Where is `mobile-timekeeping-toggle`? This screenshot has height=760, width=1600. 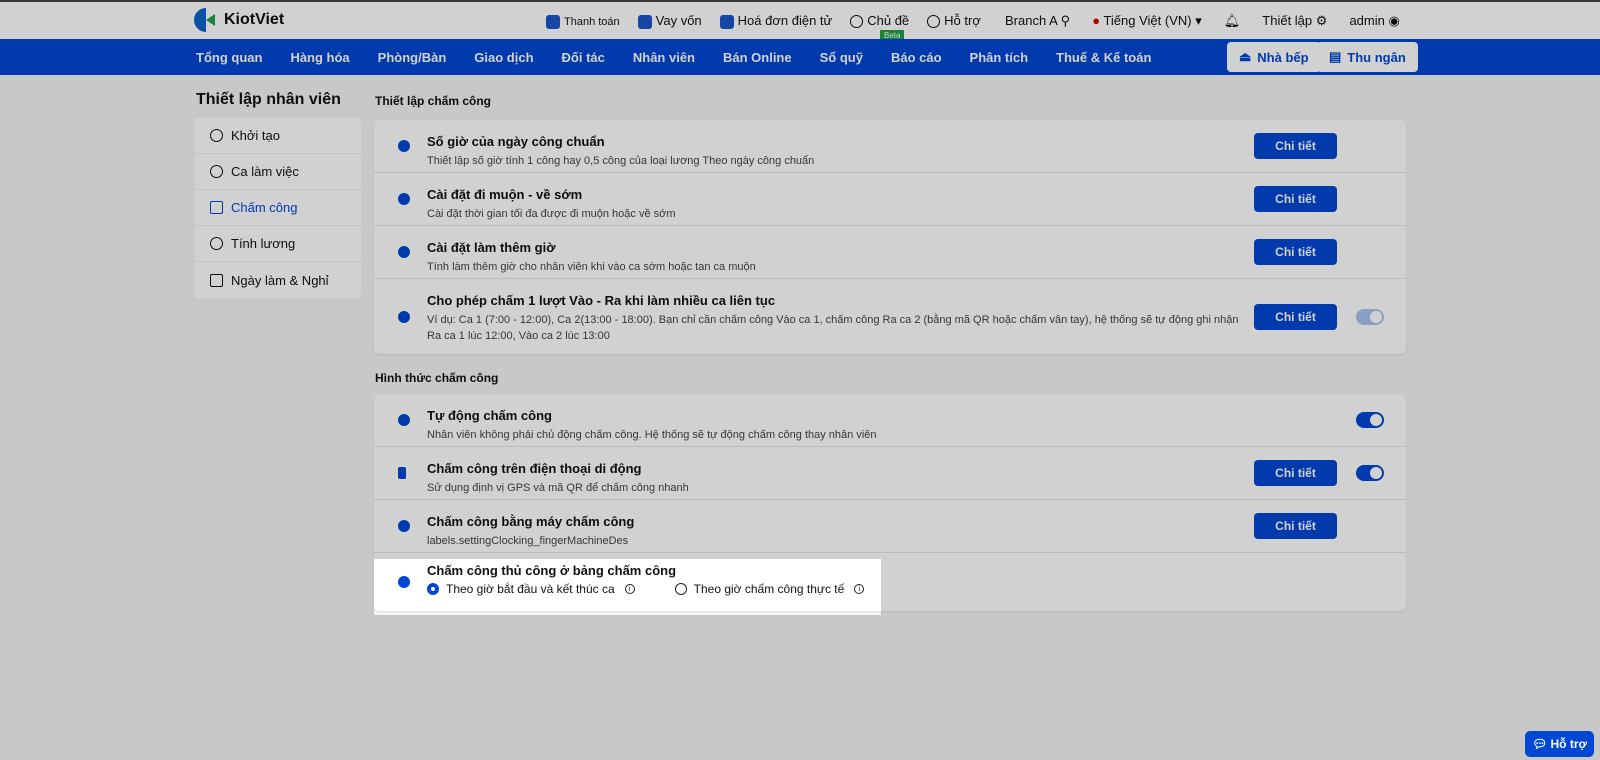 mobile-timekeeping-toggle is located at coordinates (1370, 473).